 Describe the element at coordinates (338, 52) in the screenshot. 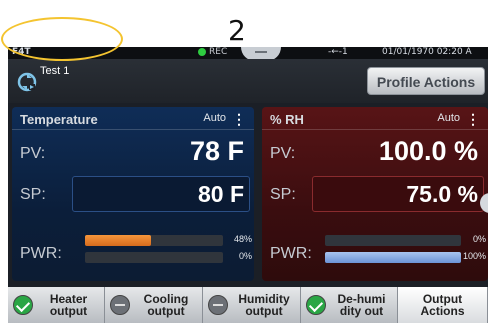

I see `network-indicator: -←-1` at that location.